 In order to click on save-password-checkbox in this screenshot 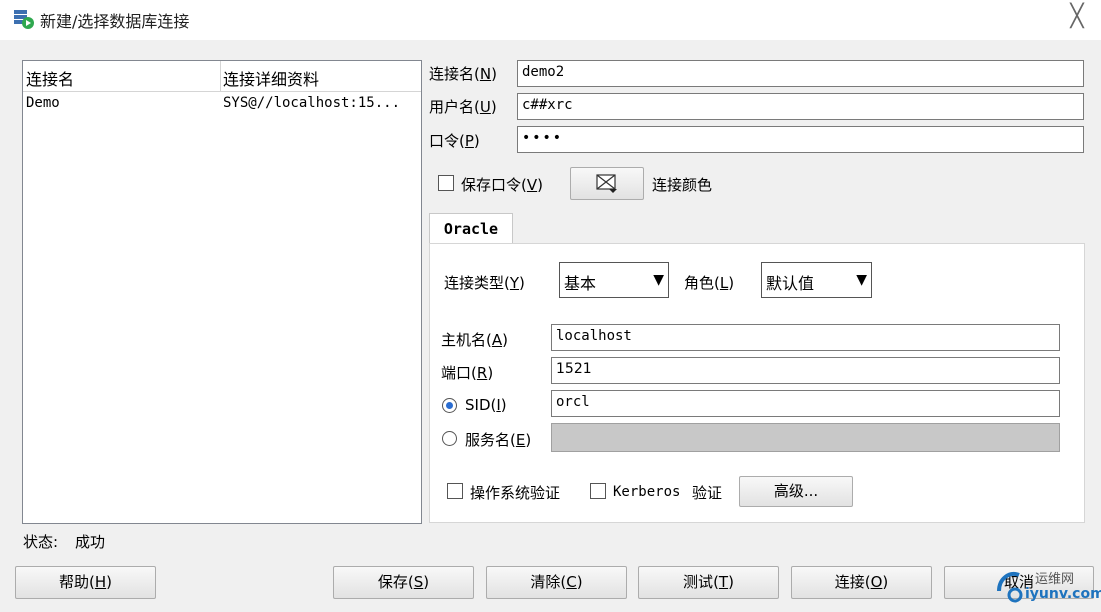, I will do `click(446, 183)`.